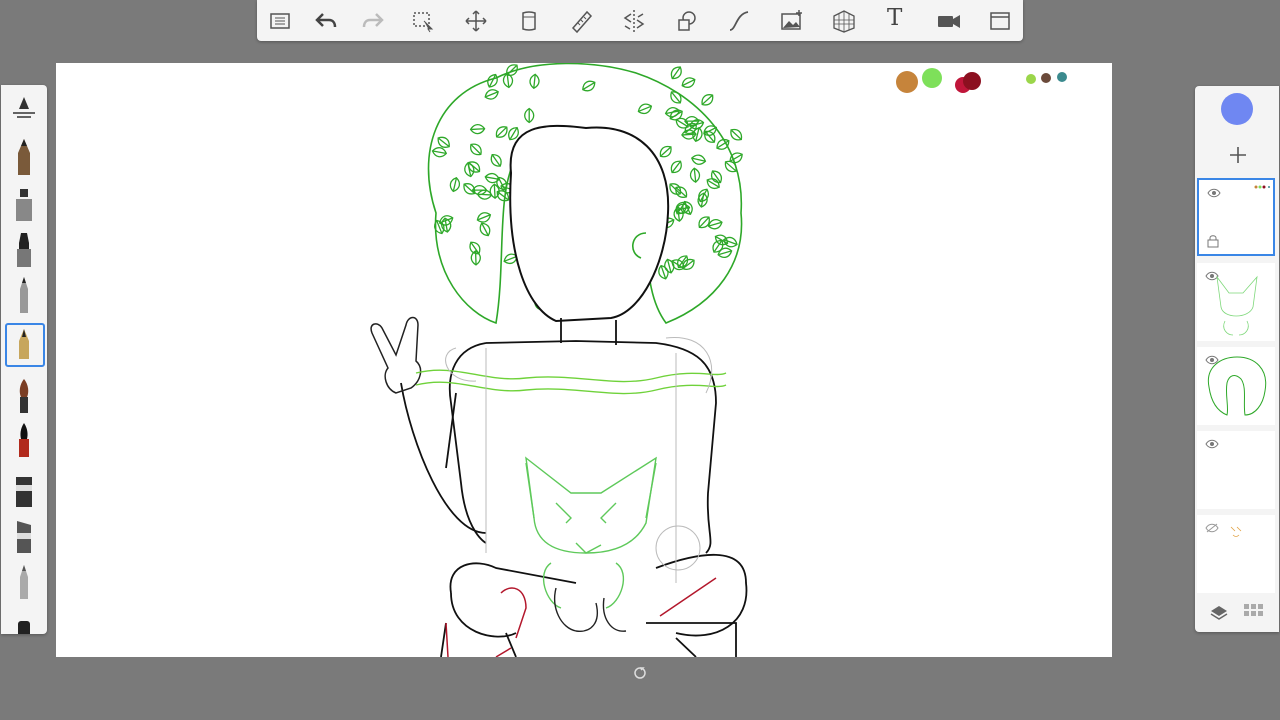 The height and width of the screenshot is (720, 1280). Describe the element at coordinates (24, 489) in the screenshot. I see `chisel-marker-brush` at that location.